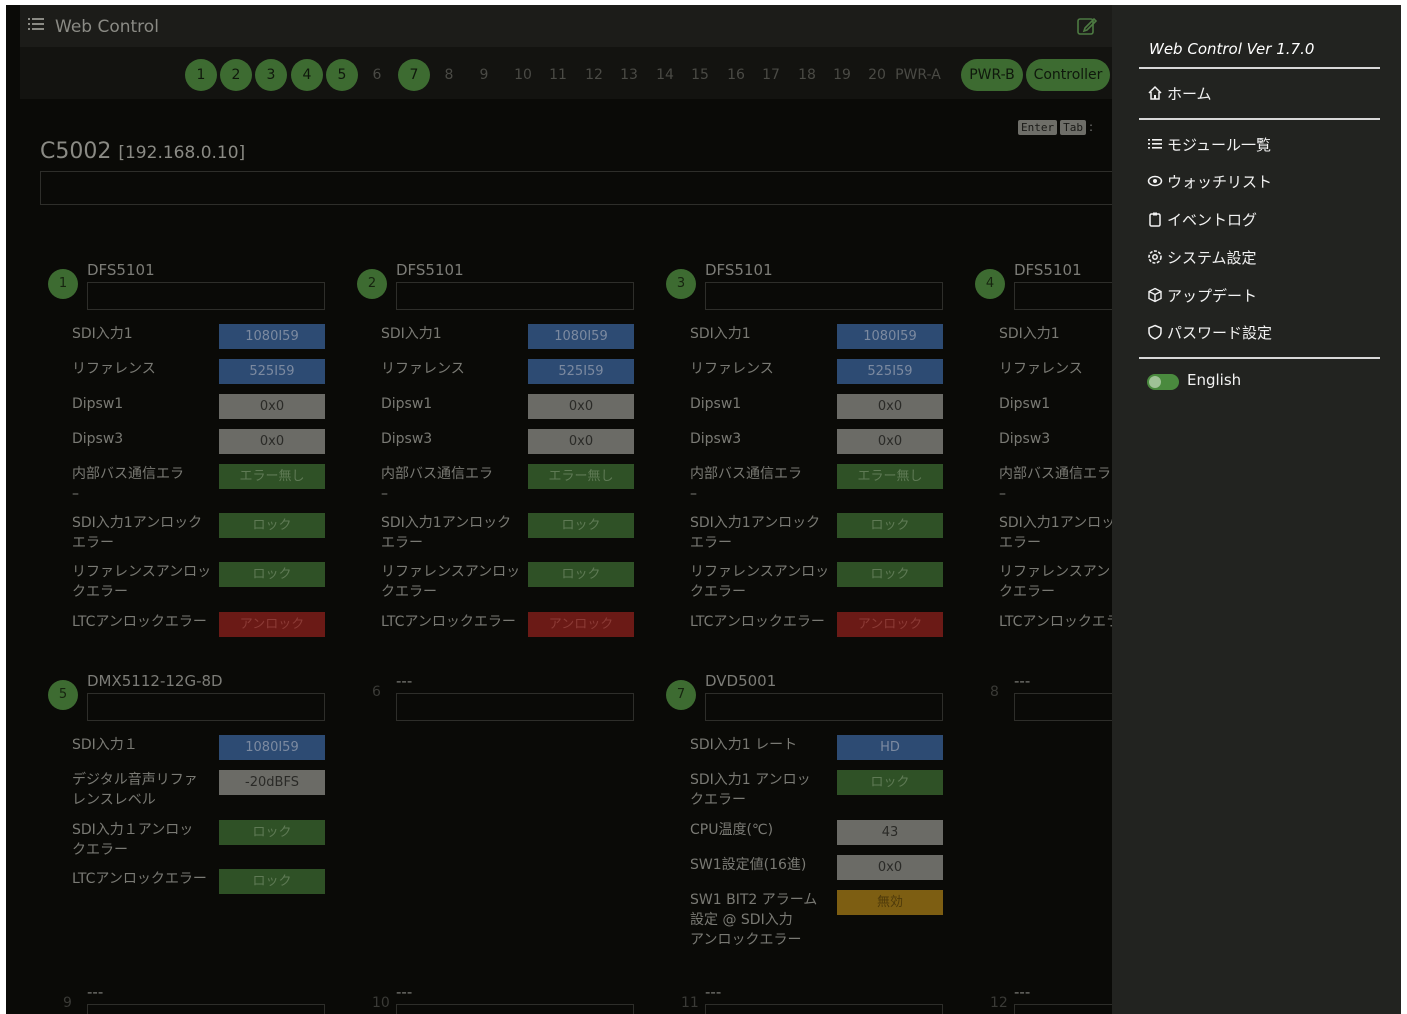 Image resolution: width=1407 pixels, height=1014 pixels. Describe the element at coordinates (342, 75) in the screenshot. I see `slot-tab: 5` at that location.